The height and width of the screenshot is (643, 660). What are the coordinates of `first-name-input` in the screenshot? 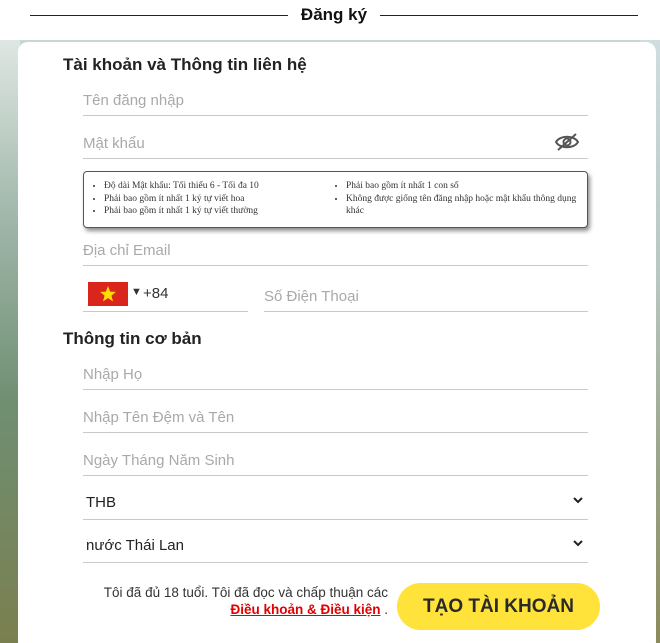 It's located at (335, 417).